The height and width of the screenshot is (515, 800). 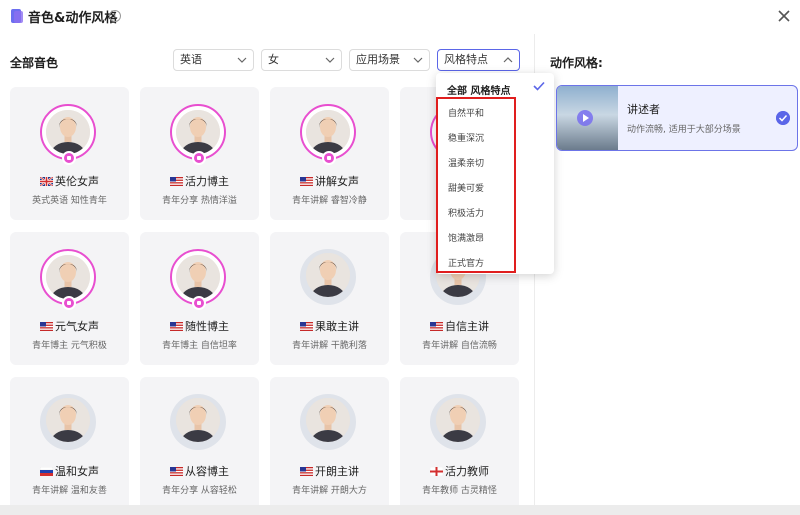 What do you see at coordinates (17, 16) in the screenshot?
I see `book-logo-icon` at bounding box center [17, 16].